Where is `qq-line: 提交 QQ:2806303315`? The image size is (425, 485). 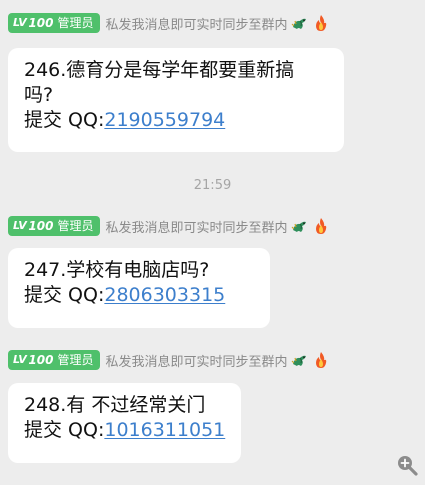 qq-line: 提交 QQ:2806303315 is located at coordinates (139, 295).